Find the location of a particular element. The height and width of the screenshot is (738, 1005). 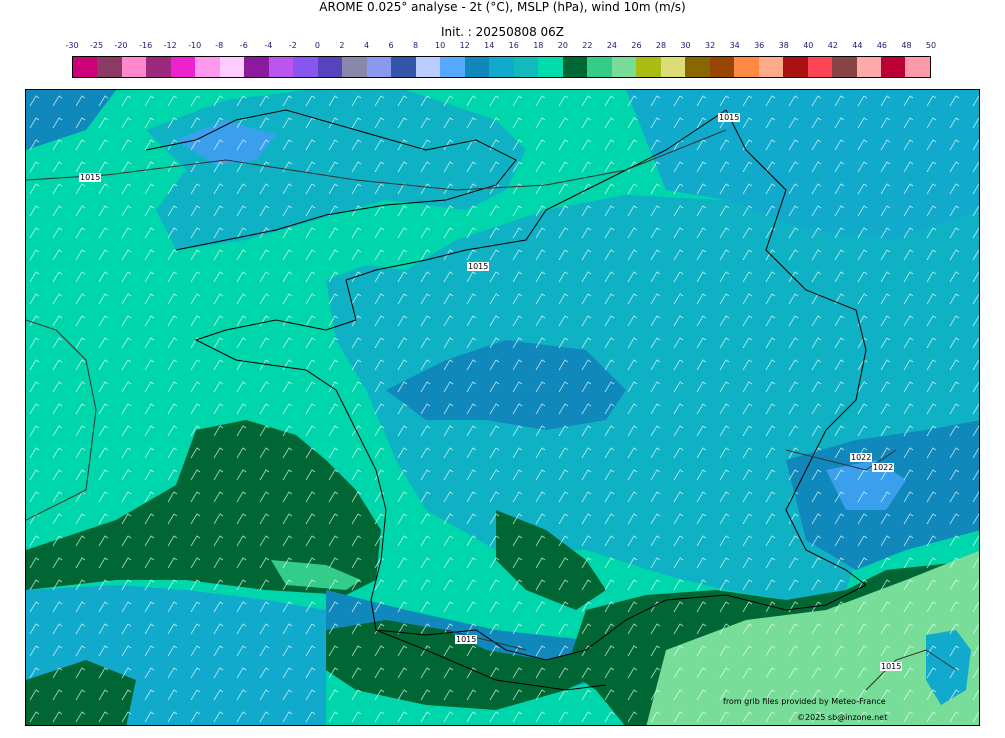

scale-tick-label: 0 is located at coordinates (317, 45).